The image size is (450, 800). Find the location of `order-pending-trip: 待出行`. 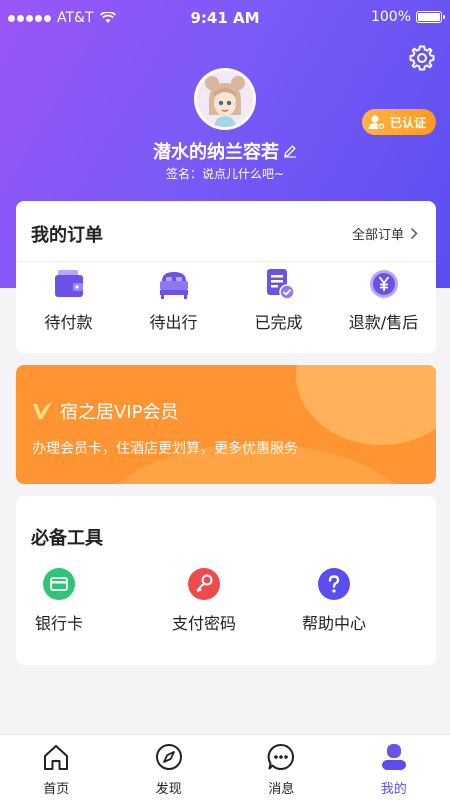

order-pending-trip: 待出行 is located at coordinates (173, 300).